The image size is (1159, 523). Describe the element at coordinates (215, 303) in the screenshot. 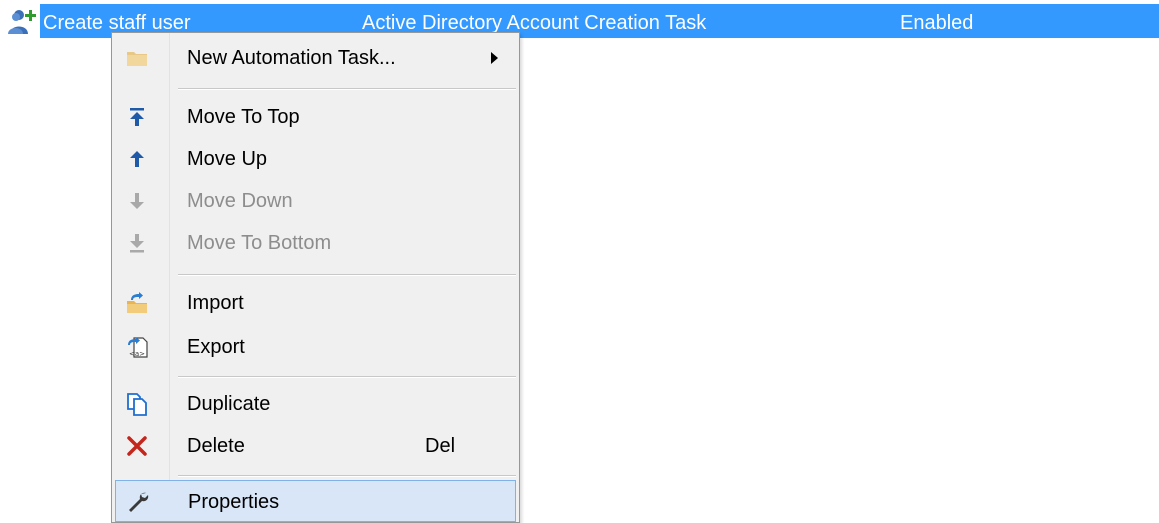

I see `menu-item-label: Import` at that location.